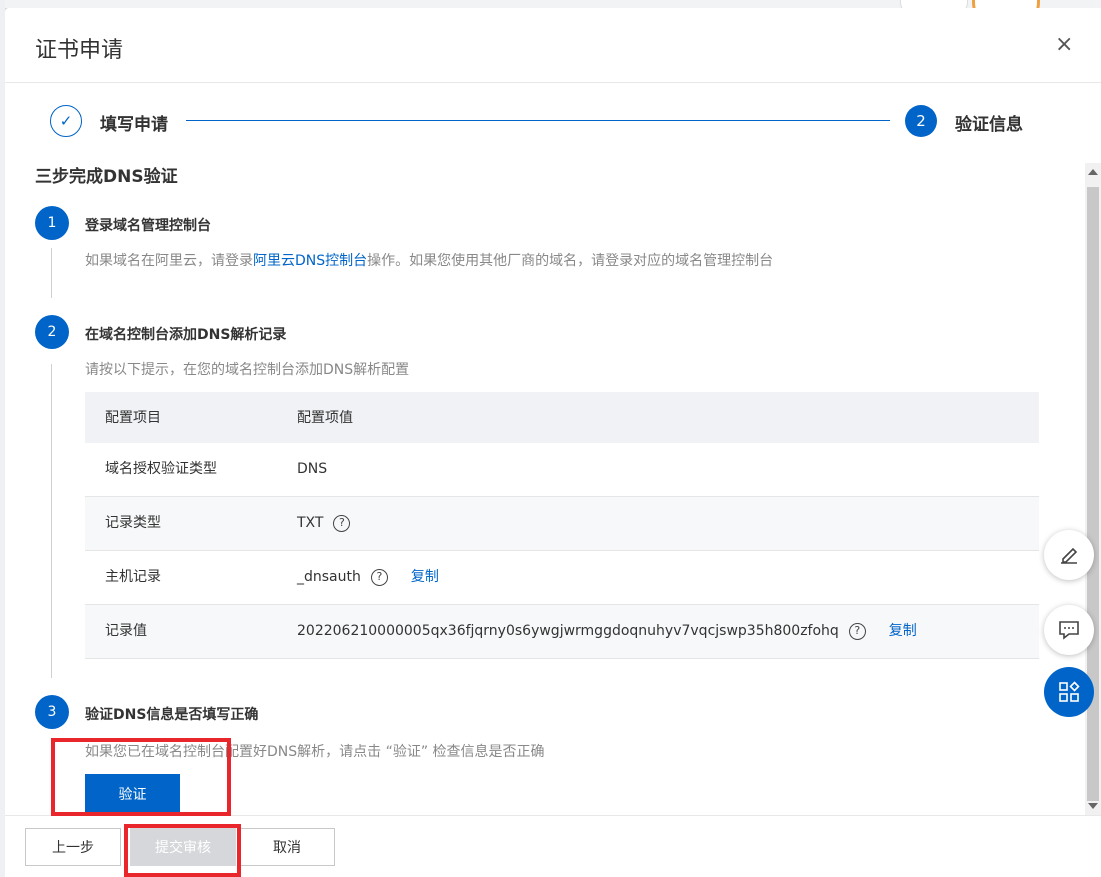 This screenshot has width=1101, height=877. Describe the element at coordinates (79, 50) in the screenshot. I see `dialog-title: 证书申请` at that location.